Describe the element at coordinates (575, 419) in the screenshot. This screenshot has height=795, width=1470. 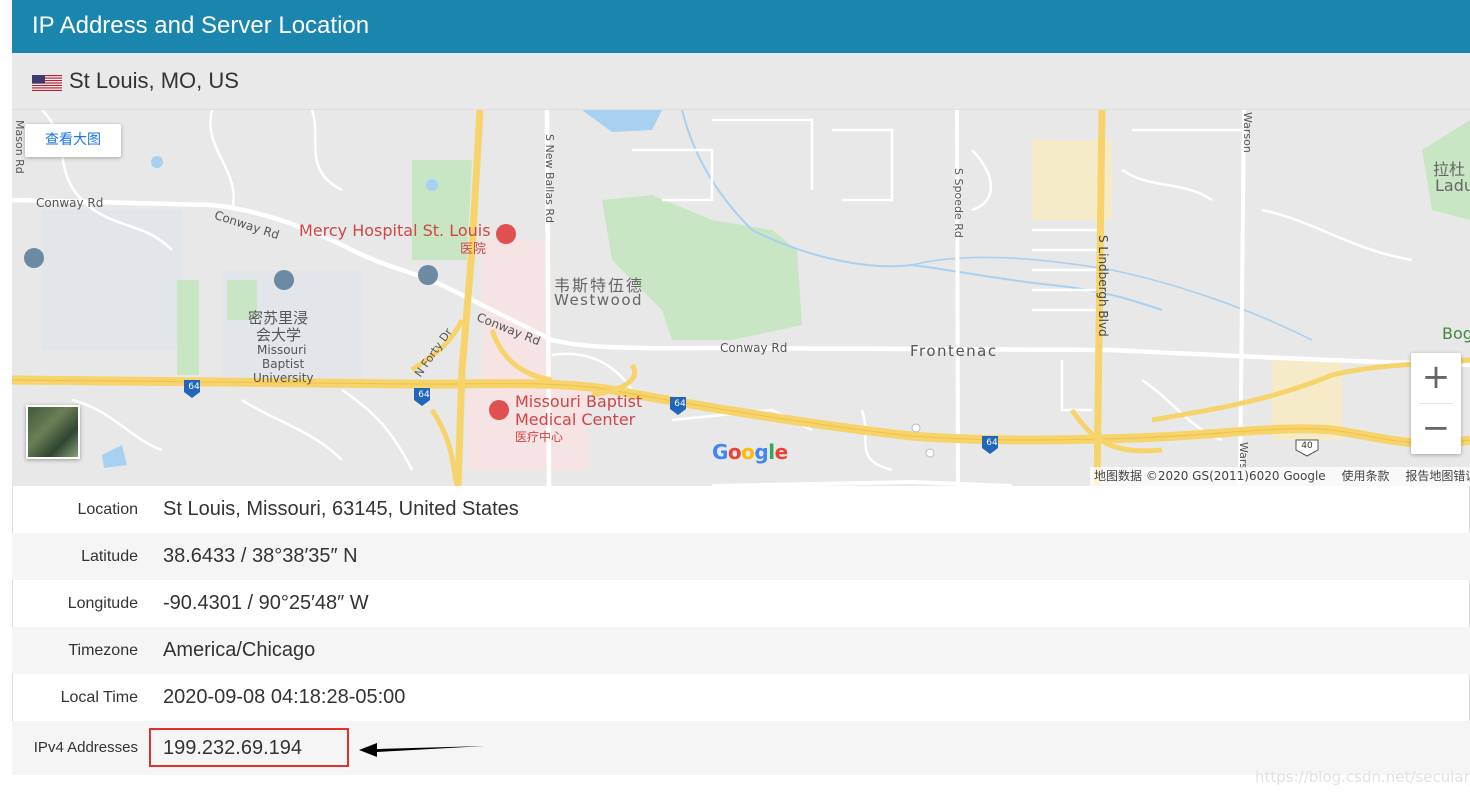
I see `map-label-missouri-baptist-mc-2: Medical Center` at that location.